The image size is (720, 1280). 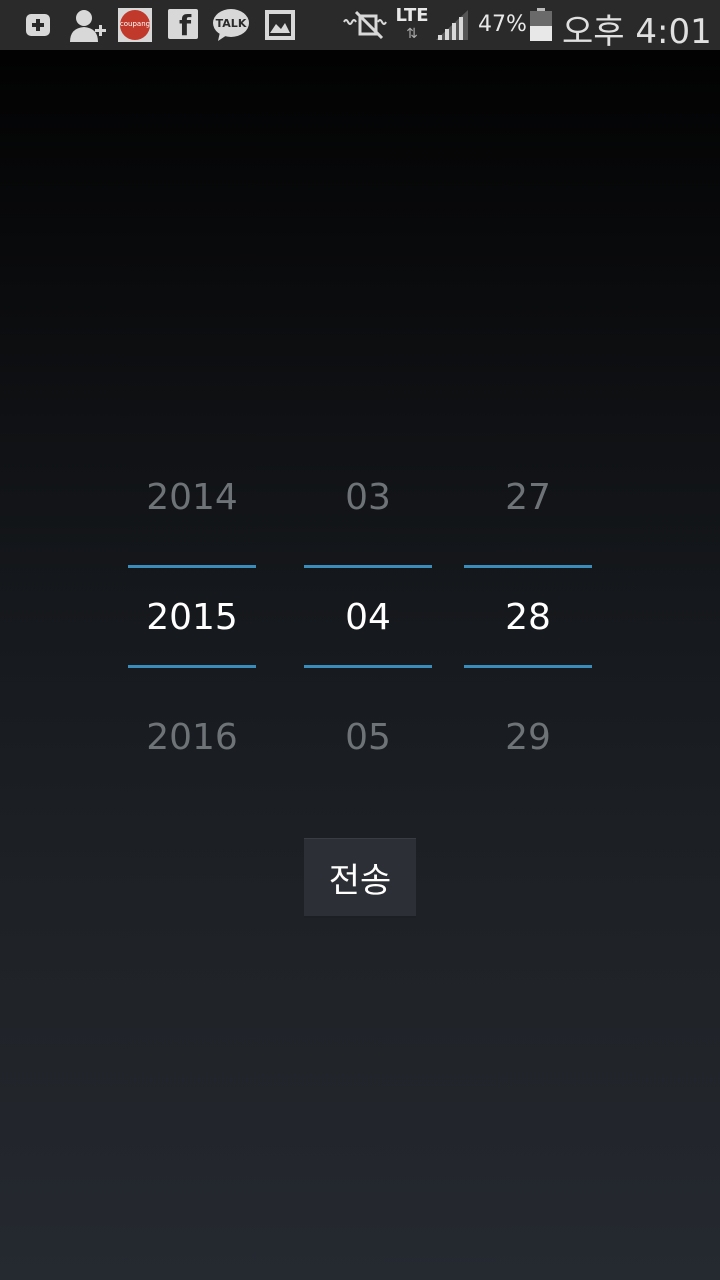 What do you see at coordinates (637, 32) in the screenshot?
I see `clock: 오후 4:01` at bounding box center [637, 32].